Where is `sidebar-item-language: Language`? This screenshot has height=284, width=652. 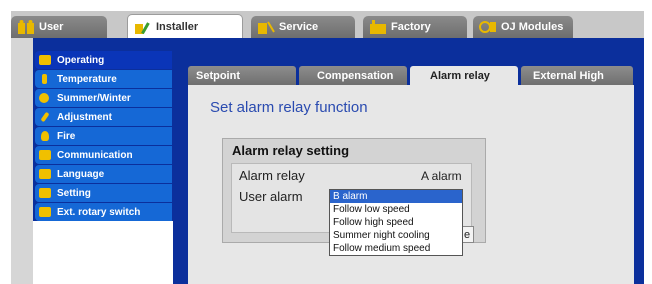
sidebar-item-language: Language is located at coordinates (103, 174).